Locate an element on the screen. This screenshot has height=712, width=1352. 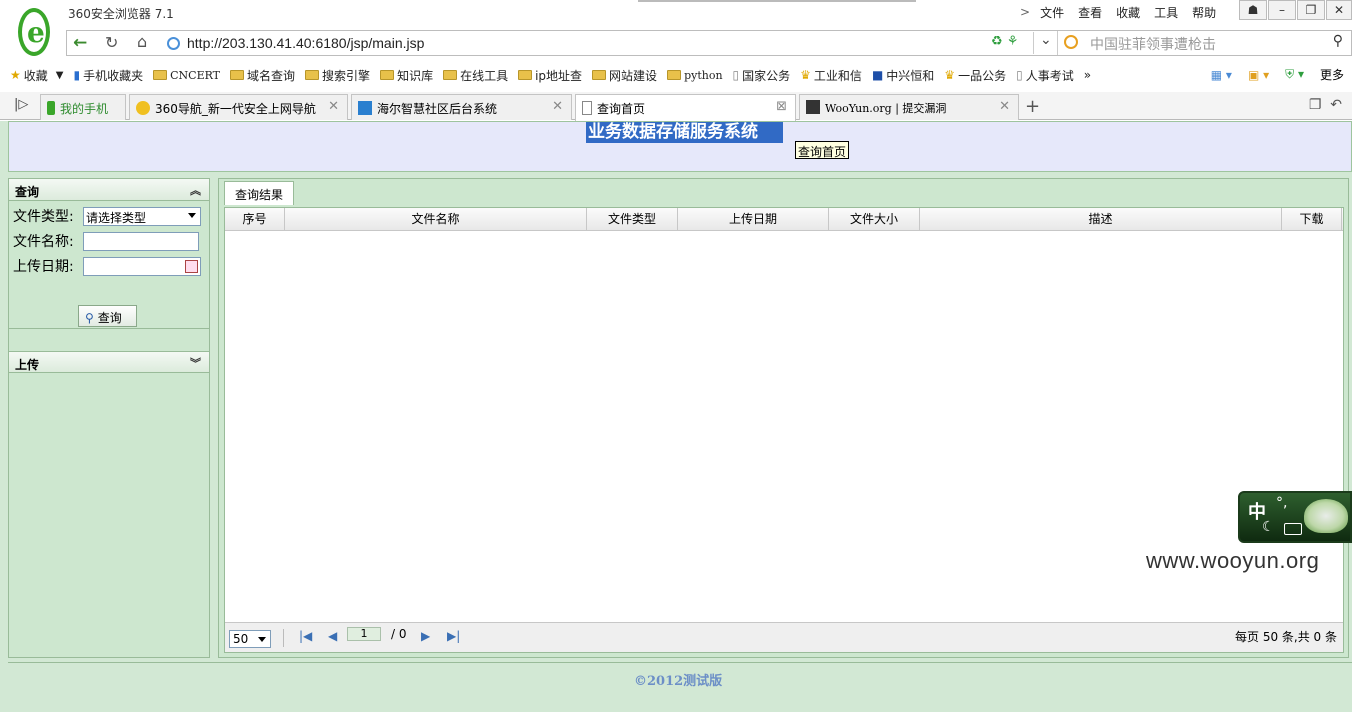
query-panel-header: 查询 ︽ is located at coordinates (109, 190).